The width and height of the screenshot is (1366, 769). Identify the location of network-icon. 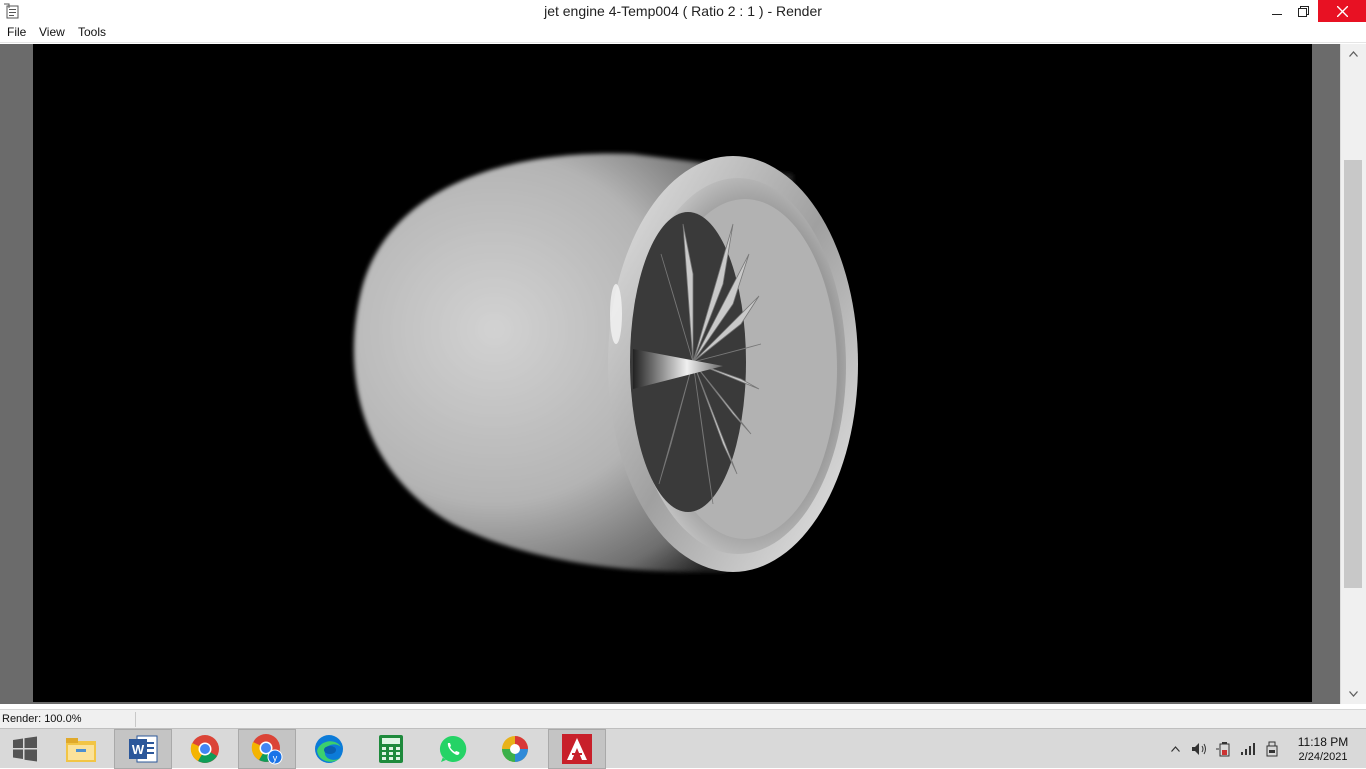
(1248, 749).